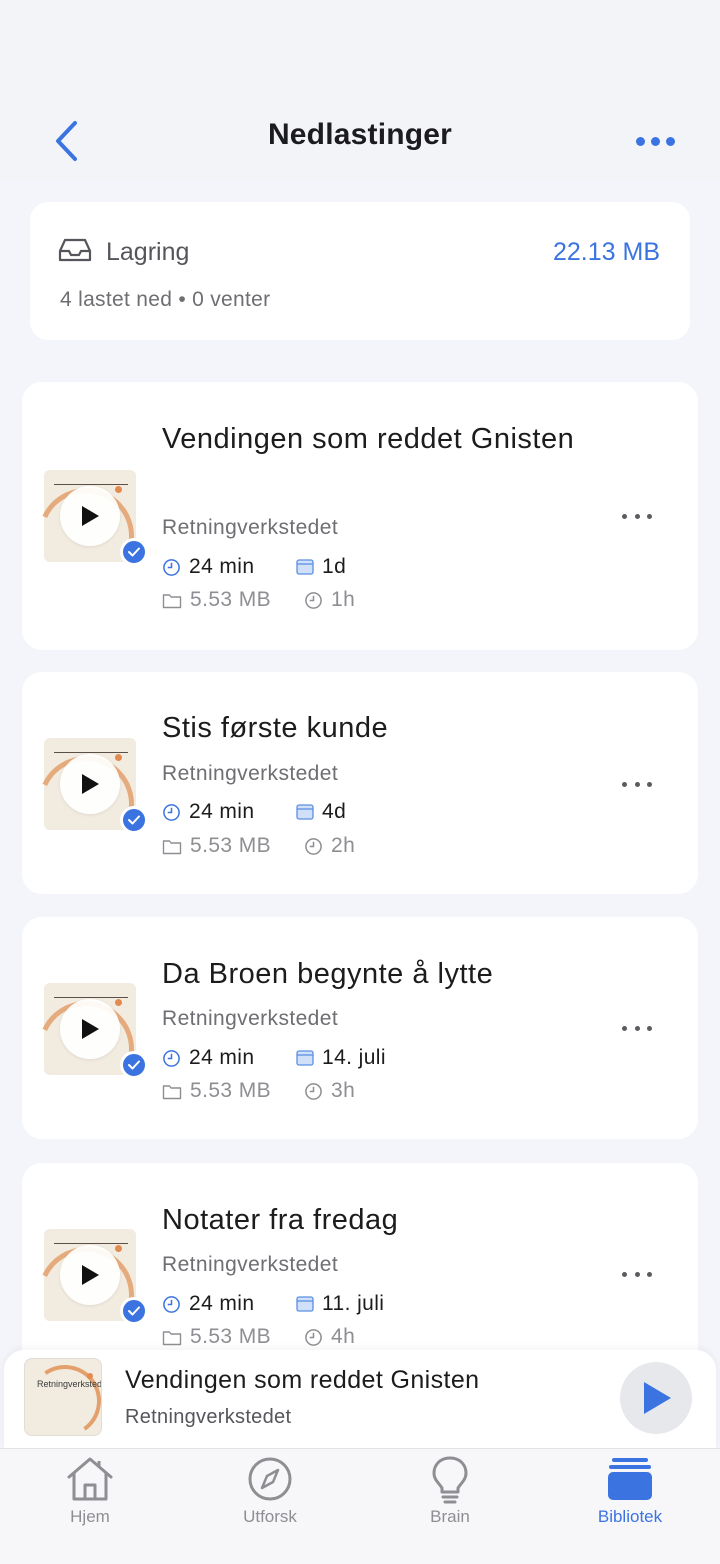 Image resolution: width=720 pixels, height=1564 pixels. What do you see at coordinates (368, 439) in the screenshot?
I see `episode-title: Vendingen som reddet Gnisten` at bounding box center [368, 439].